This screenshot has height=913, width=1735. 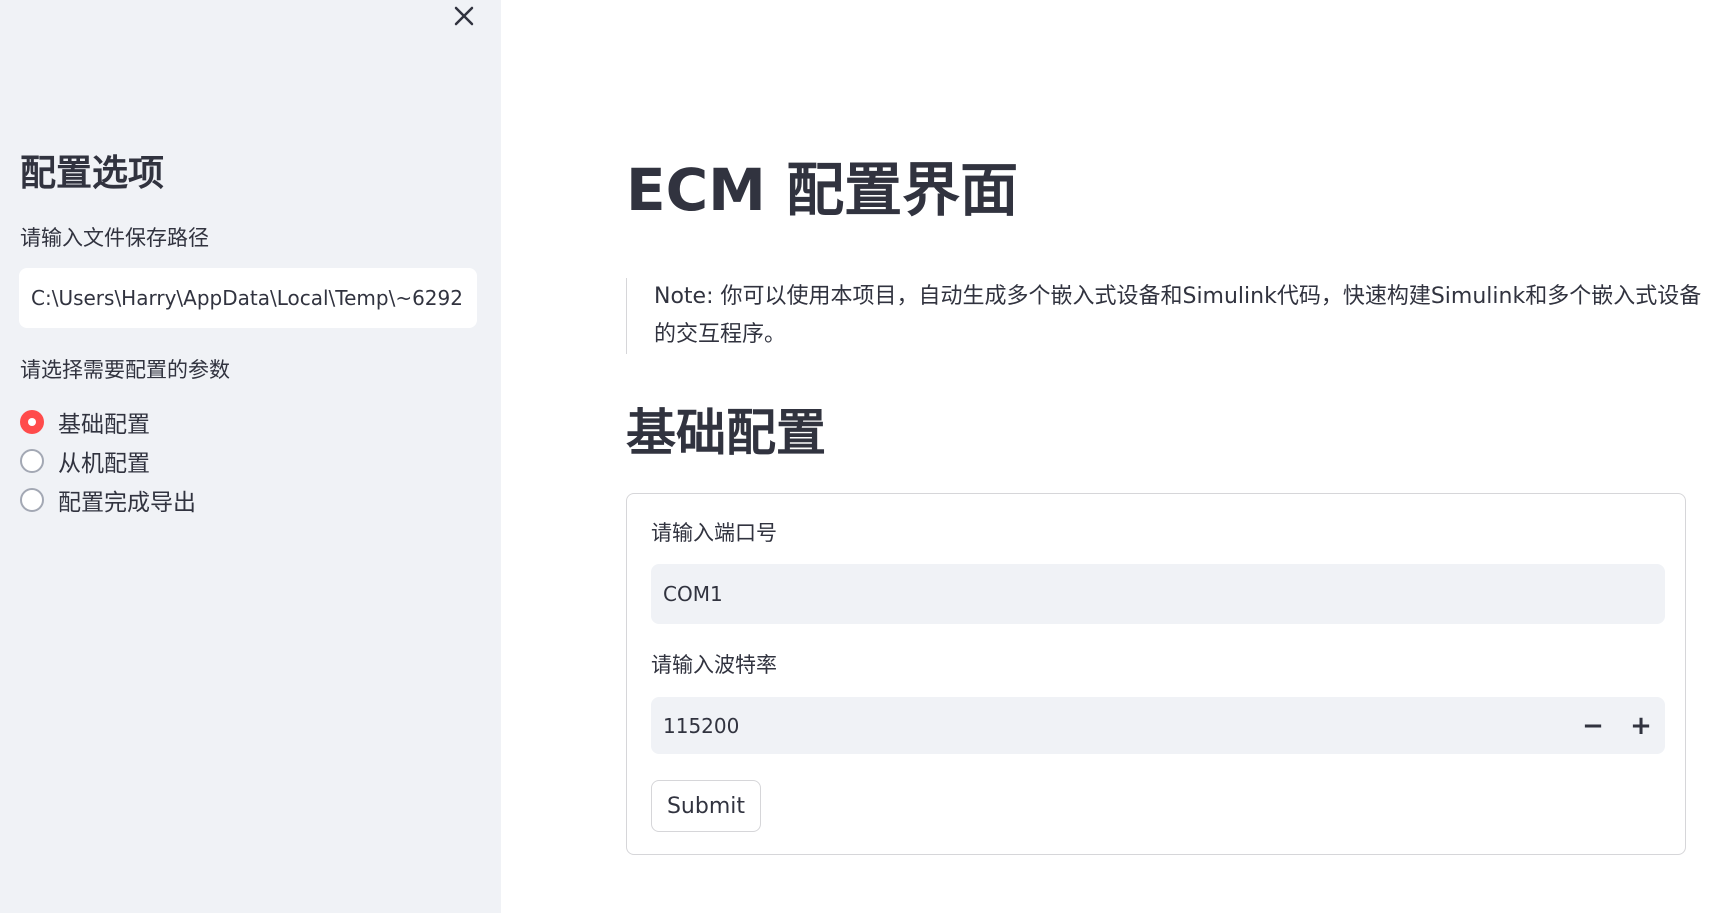 I want to click on radio-option-slave: 从机配置, so click(x=108, y=460).